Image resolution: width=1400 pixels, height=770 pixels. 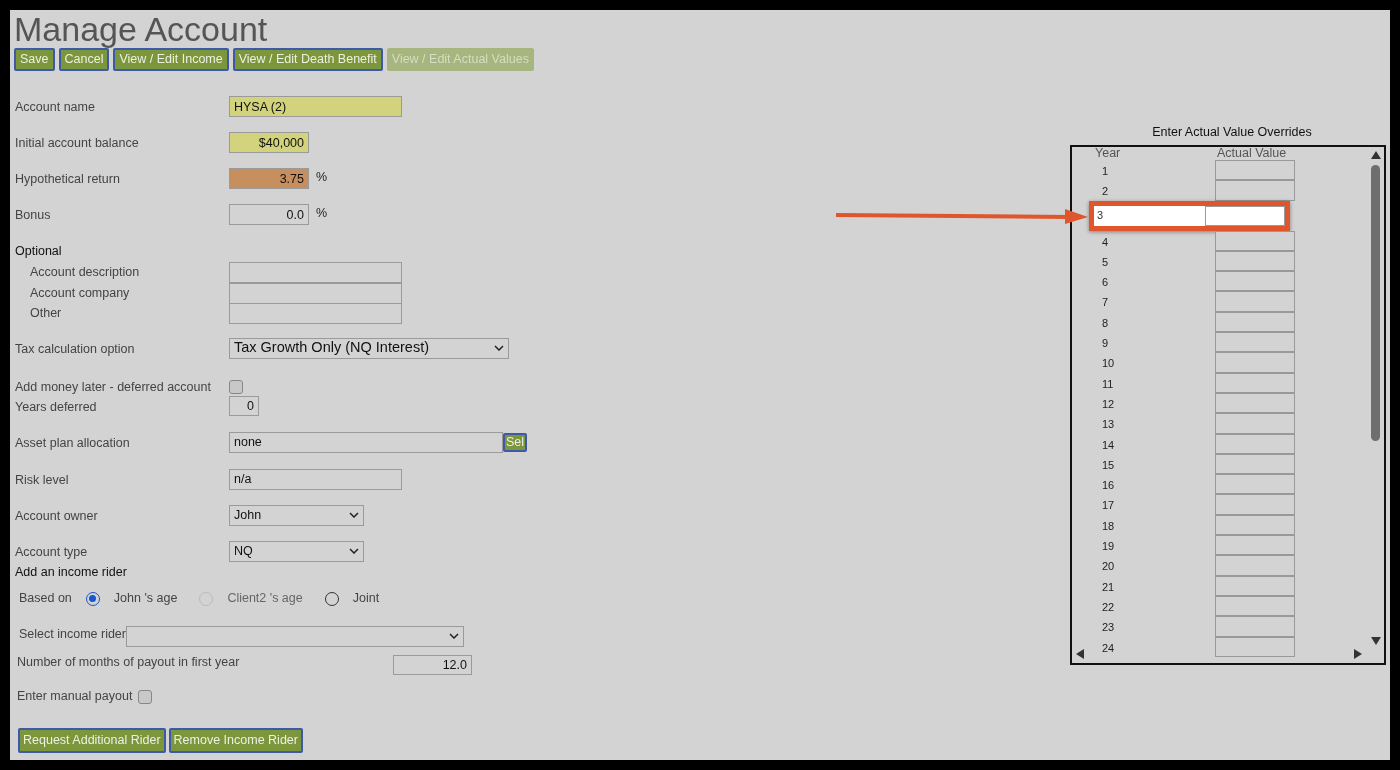 What do you see at coordinates (46, 313) in the screenshot?
I see `field-label: Other` at bounding box center [46, 313].